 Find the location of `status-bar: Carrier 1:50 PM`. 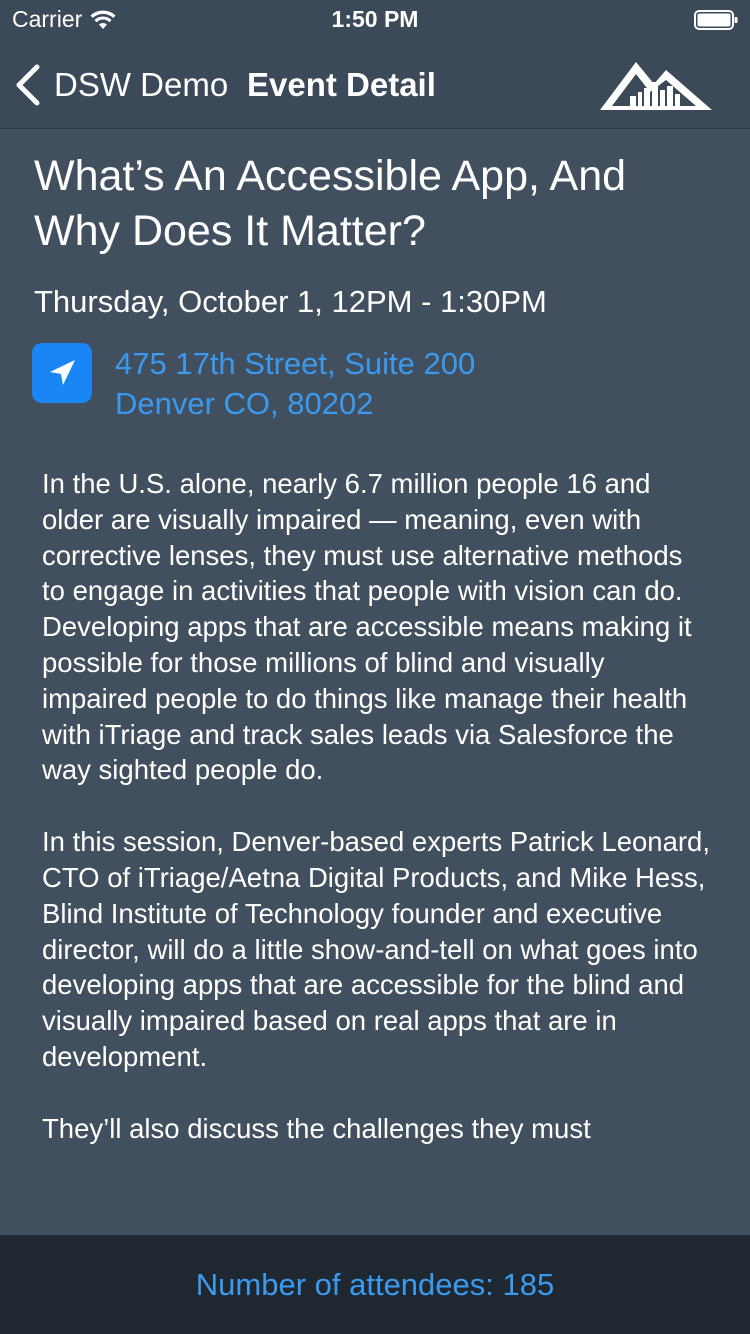

status-bar: Carrier 1:50 PM is located at coordinates (375, 20).